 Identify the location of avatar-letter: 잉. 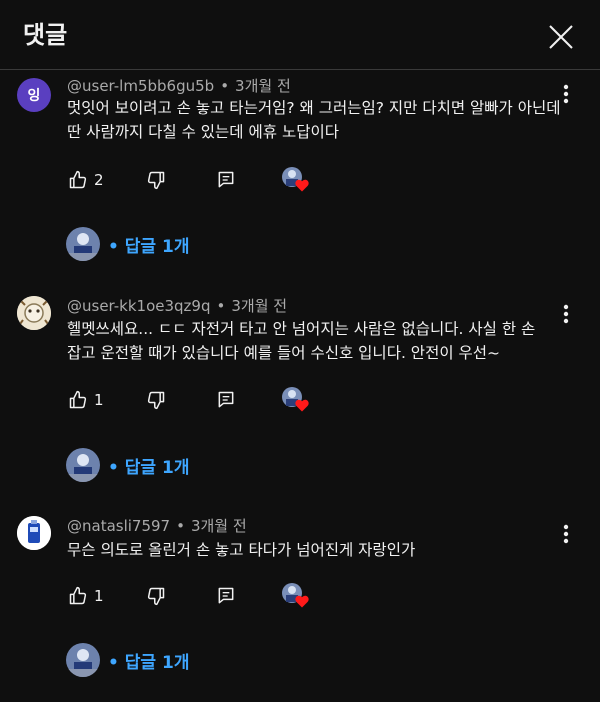
(34, 96).